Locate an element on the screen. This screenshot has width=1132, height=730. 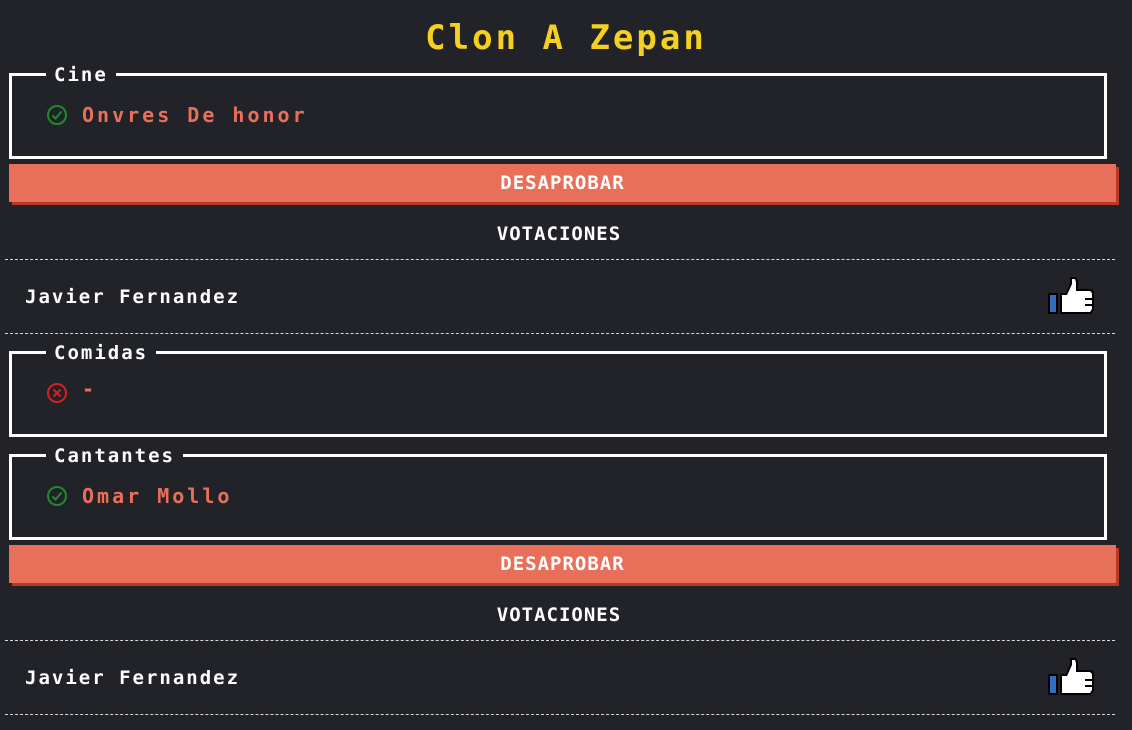
category-legend: Cine is located at coordinates (81, 75).